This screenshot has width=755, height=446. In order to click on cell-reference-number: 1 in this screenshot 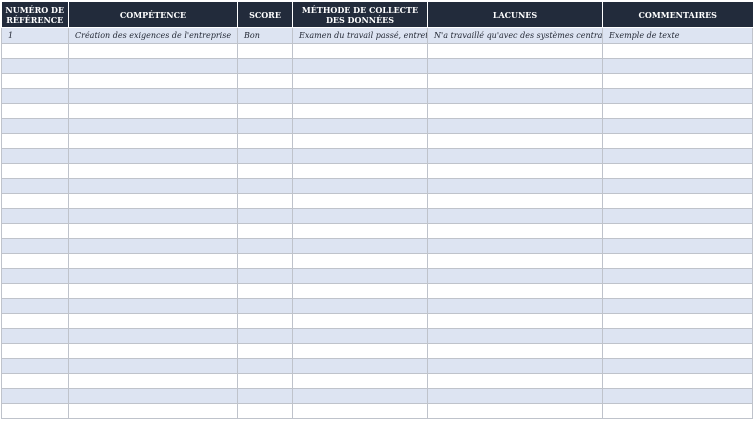, I will do `click(35, 35)`.